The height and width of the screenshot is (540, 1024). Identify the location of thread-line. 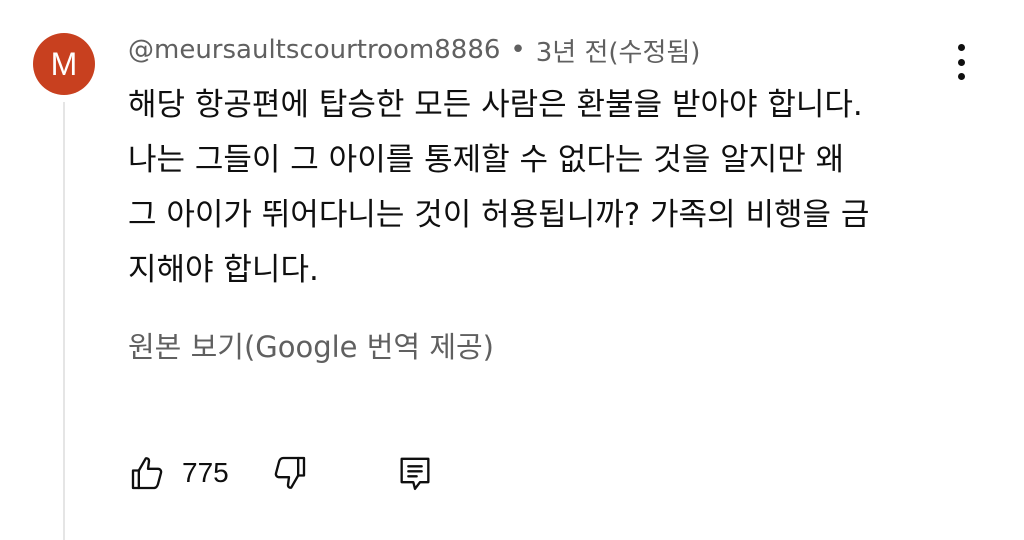
(64, 321).